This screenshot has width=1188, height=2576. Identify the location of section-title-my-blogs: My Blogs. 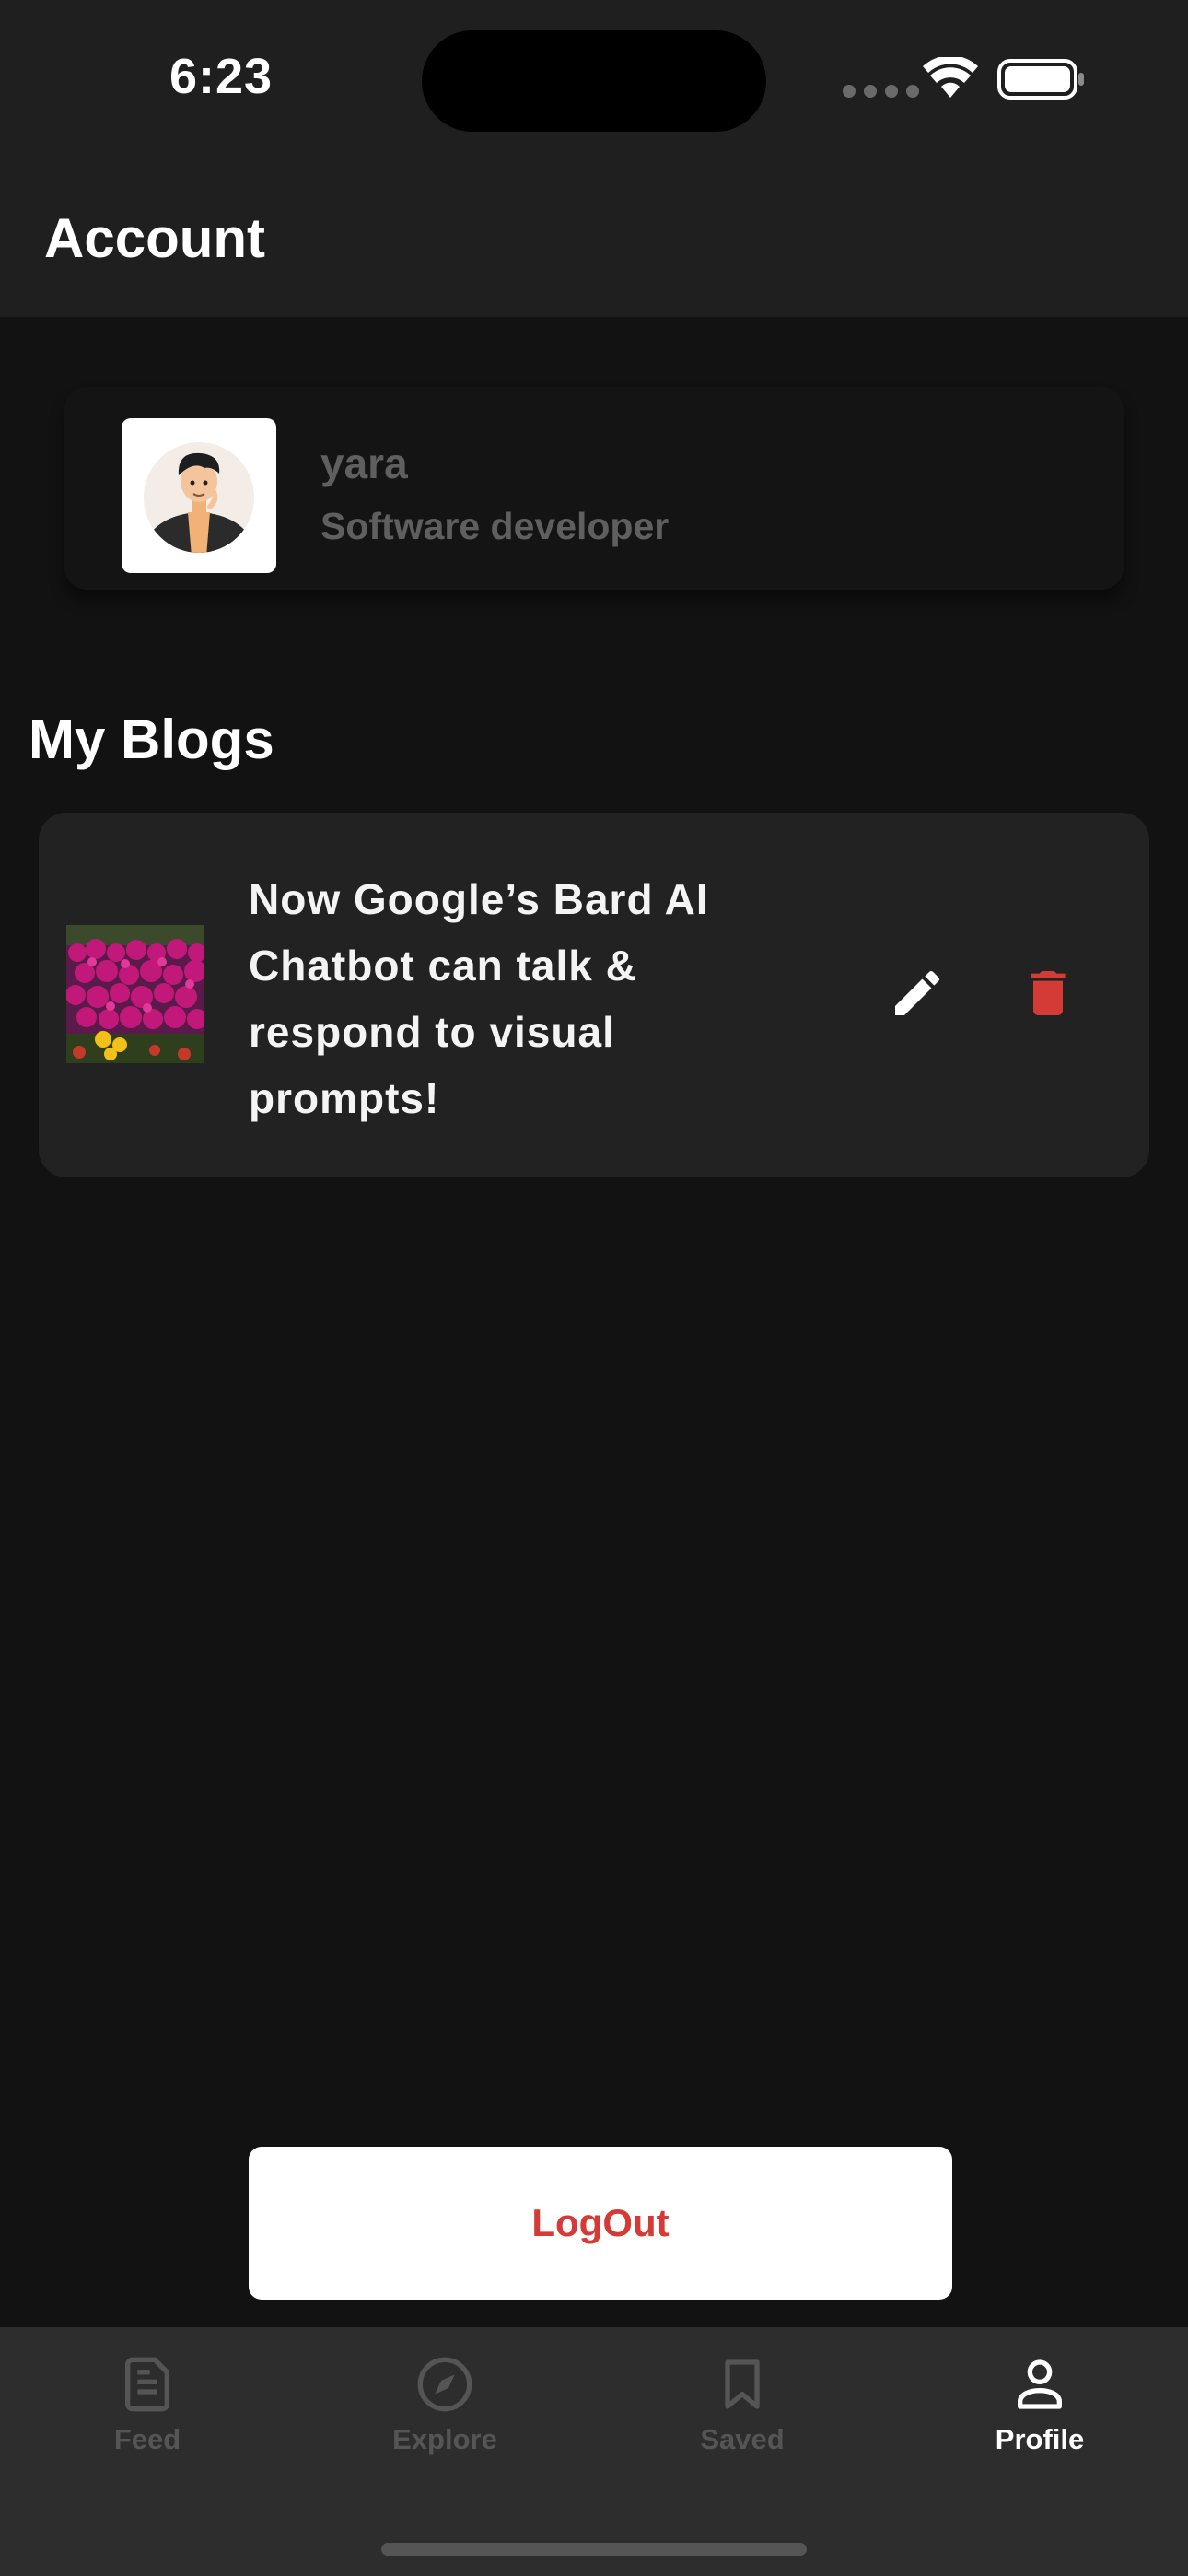
(151, 739).